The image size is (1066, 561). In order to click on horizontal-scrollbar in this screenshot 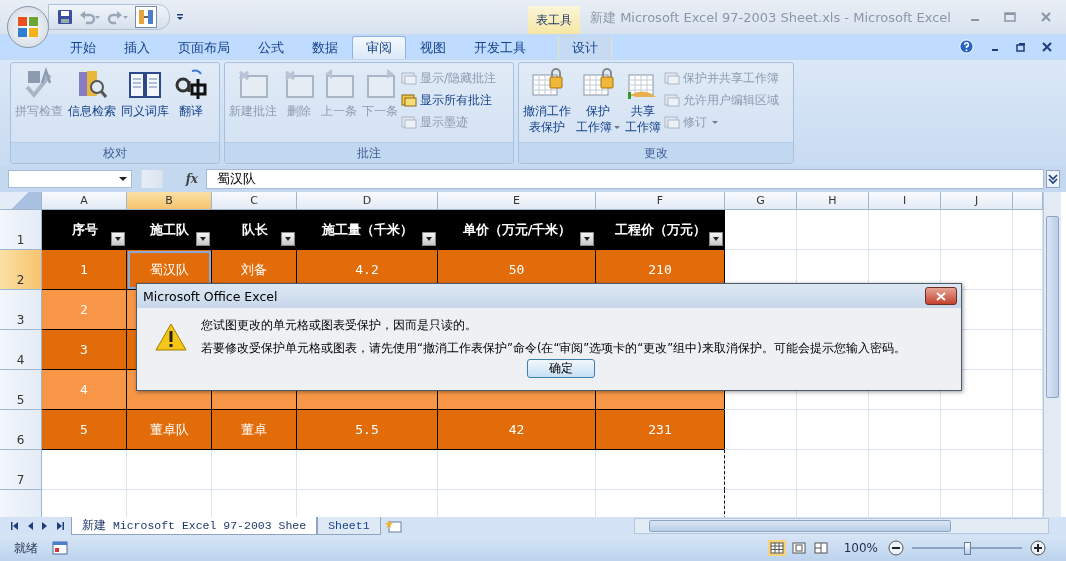, I will do `click(841, 526)`.